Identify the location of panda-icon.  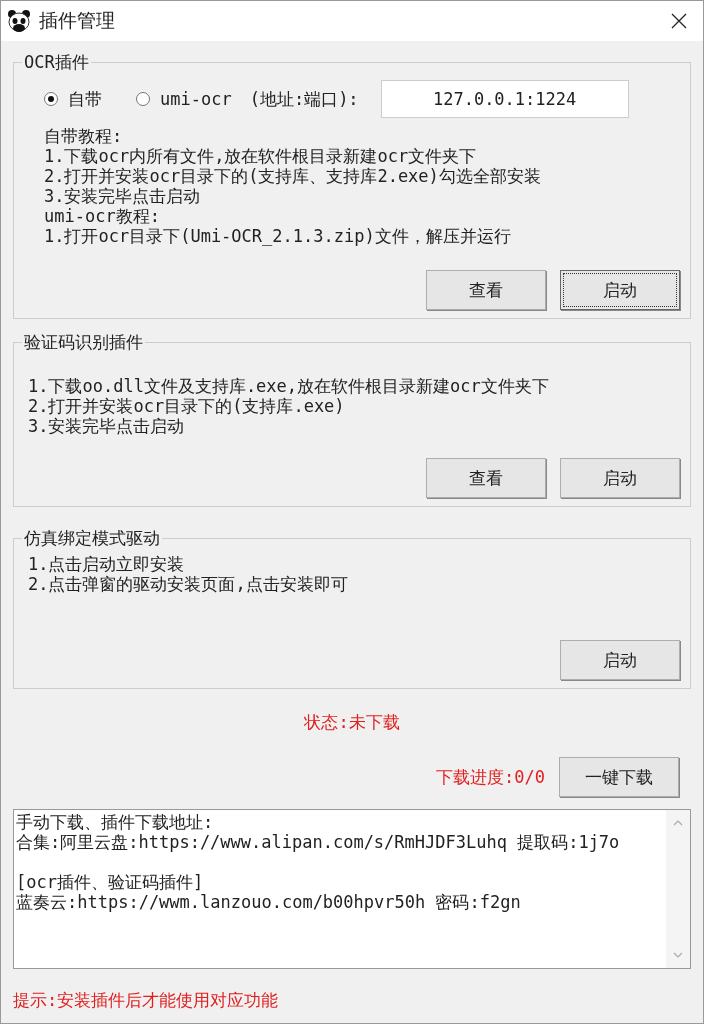
(19, 21).